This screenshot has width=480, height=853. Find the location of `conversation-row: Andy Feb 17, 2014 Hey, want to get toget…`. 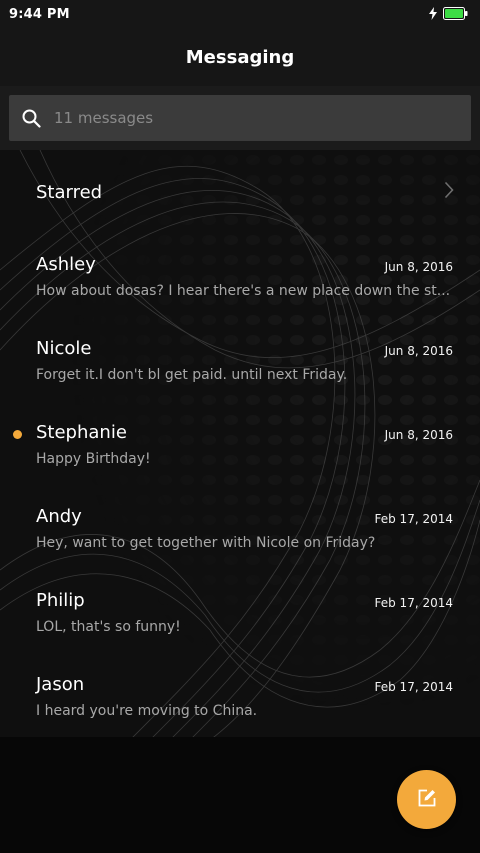

conversation-row: Andy Feb 17, 2014 Hey, want to get toget… is located at coordinates (240, 528).